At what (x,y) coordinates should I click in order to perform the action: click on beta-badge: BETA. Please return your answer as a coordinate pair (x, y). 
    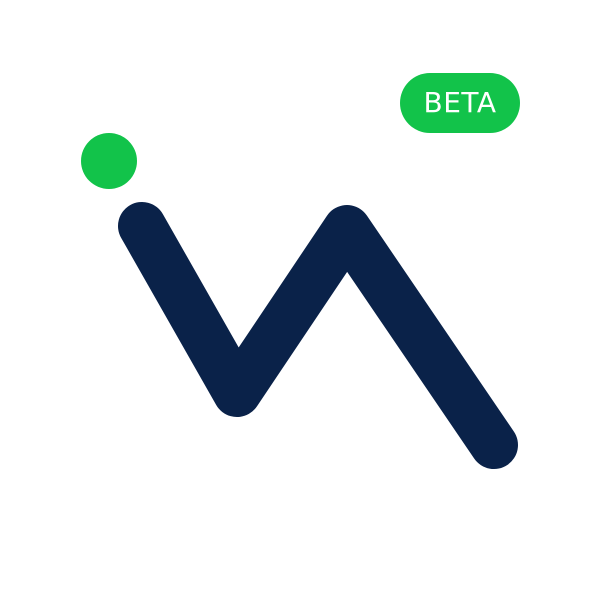
    Looking at the image, I should click on (460, 103).